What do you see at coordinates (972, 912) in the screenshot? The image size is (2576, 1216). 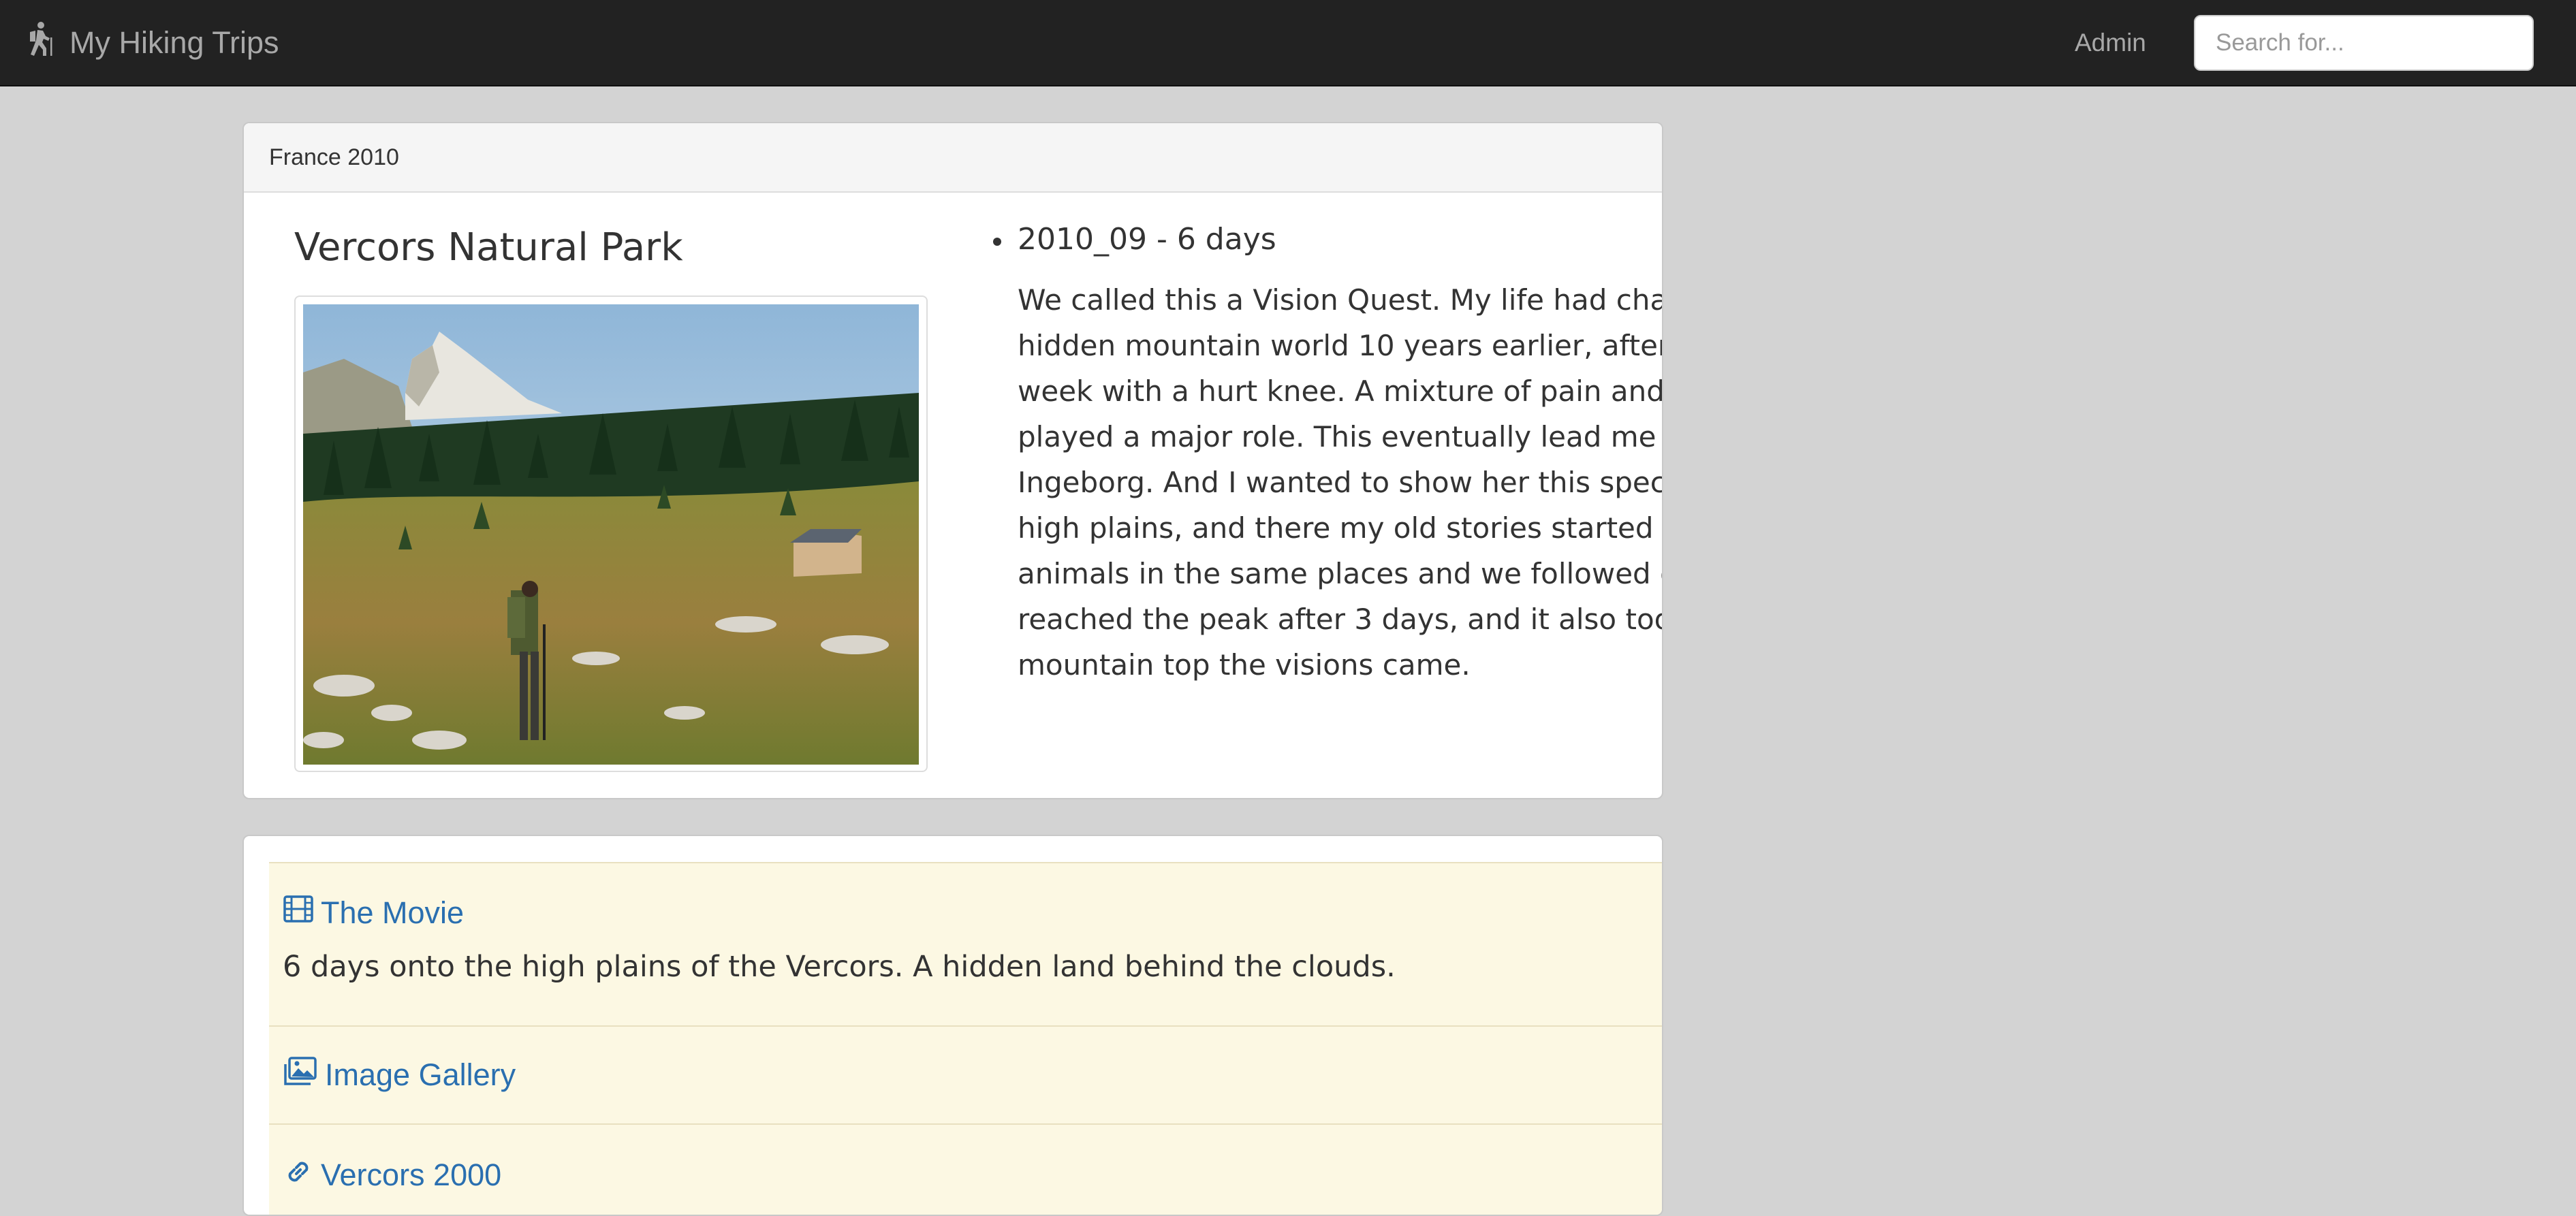 I see `movie-link: The Movie` at bounding box center [972, 912].